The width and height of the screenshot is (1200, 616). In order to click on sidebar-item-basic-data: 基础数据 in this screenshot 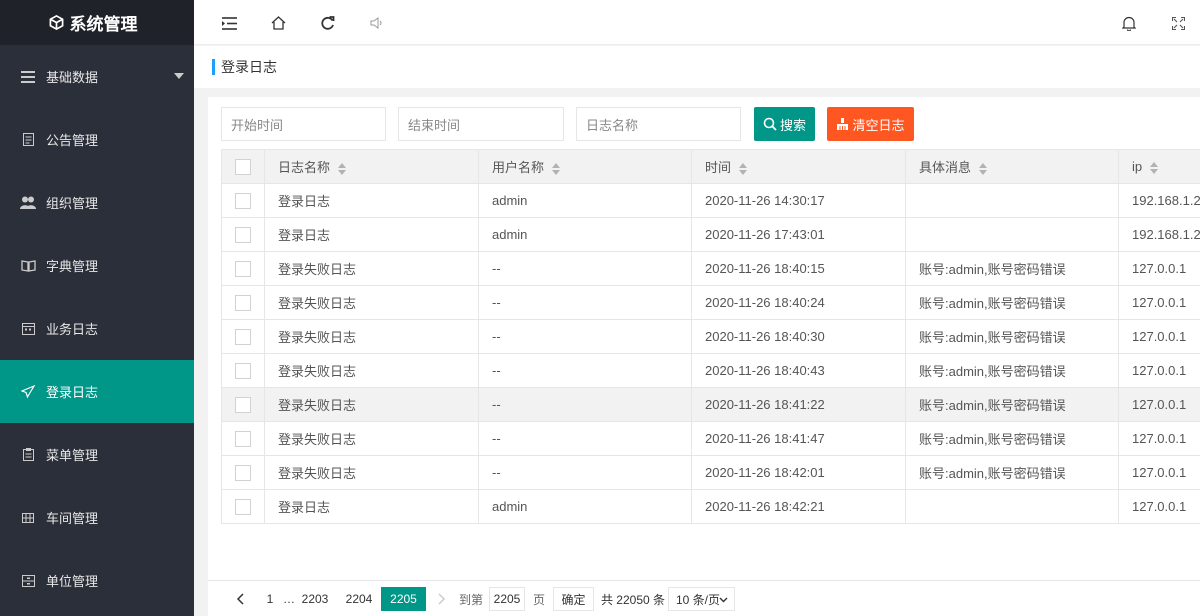, I will do `click(97, 76)`.